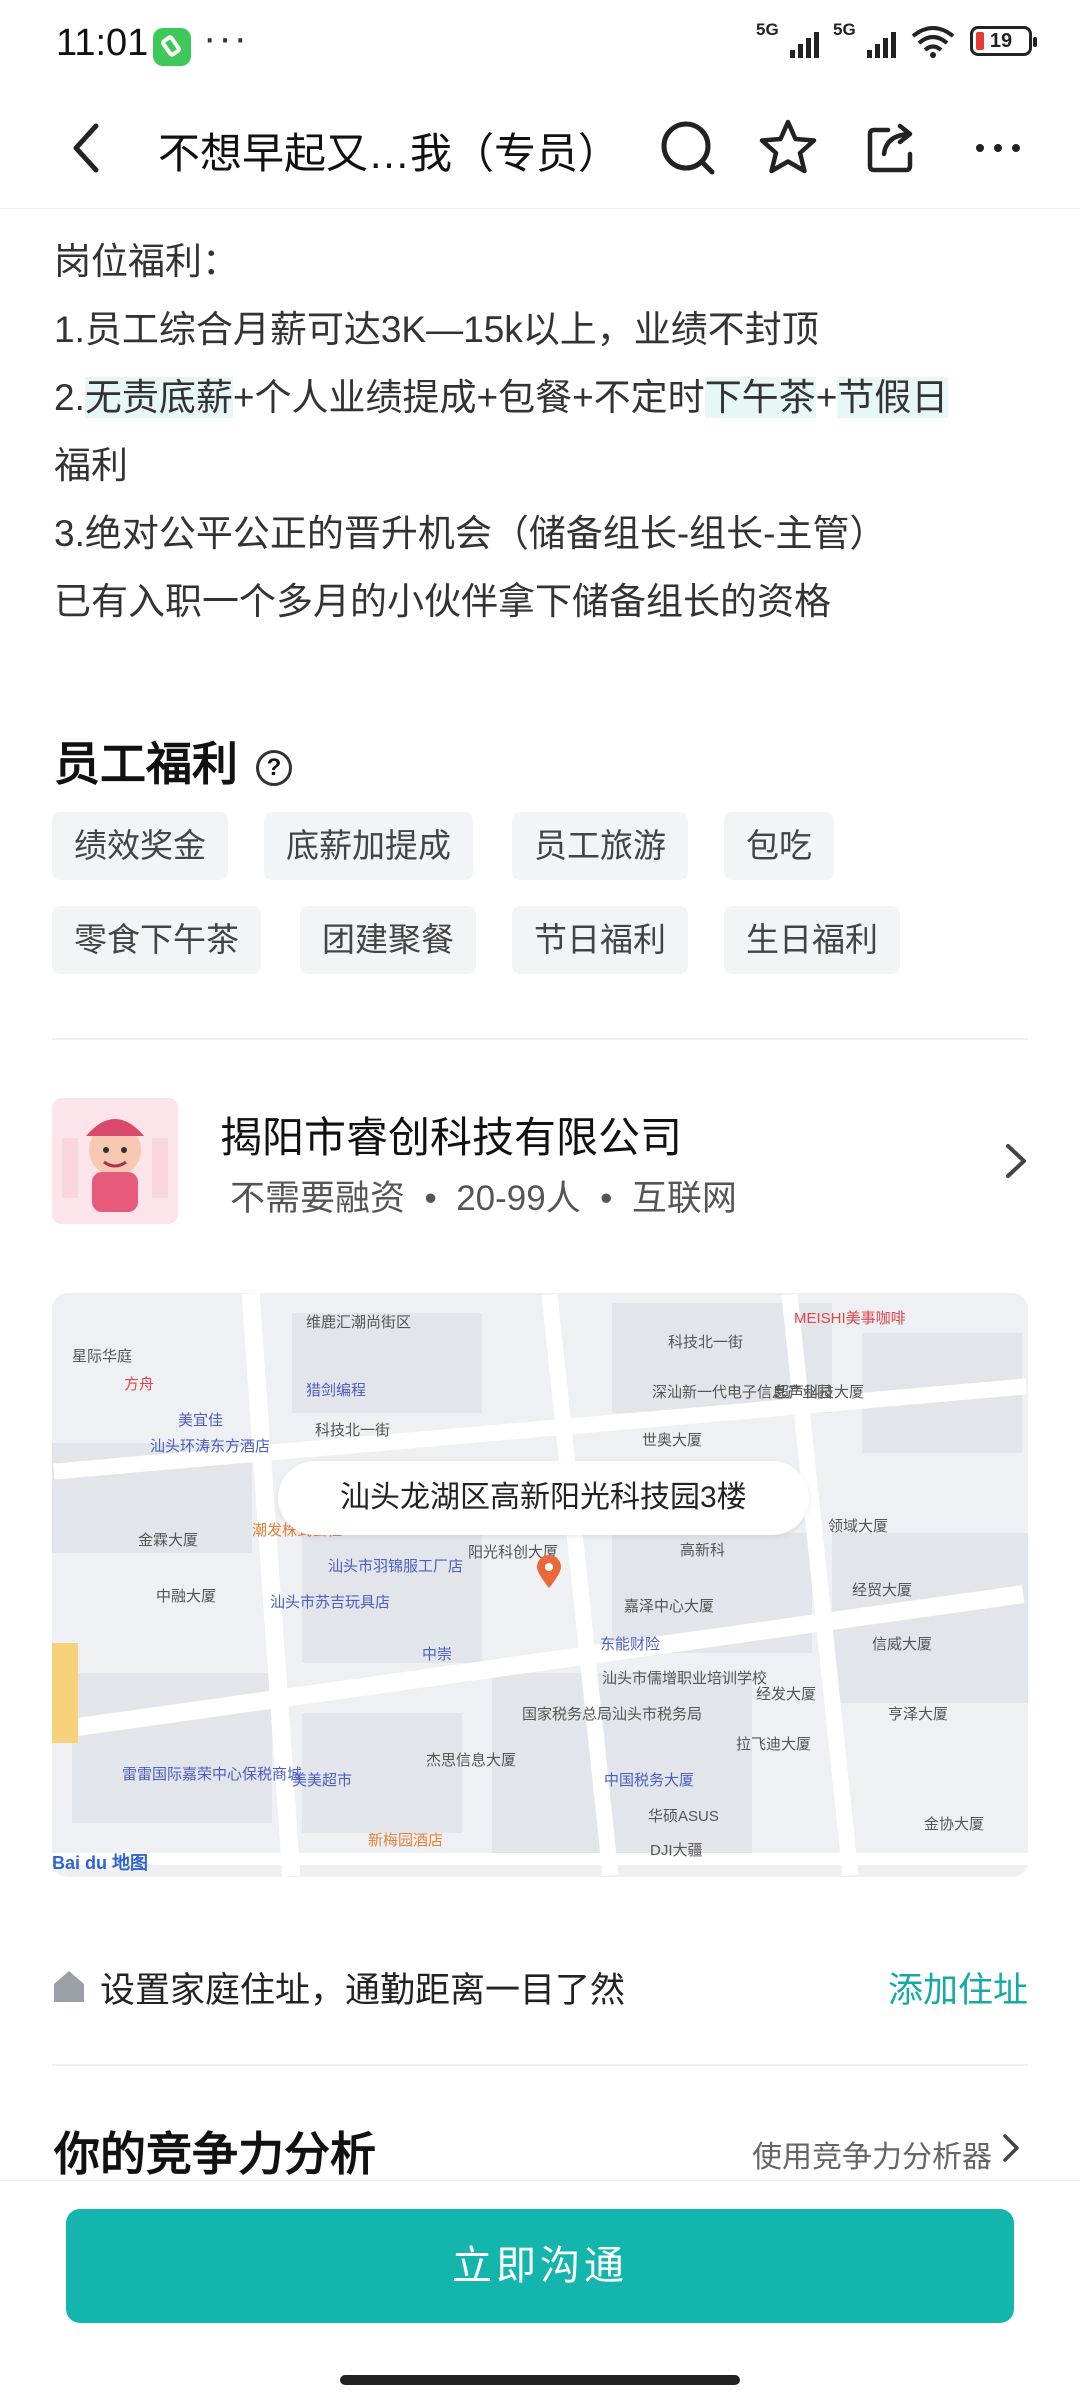  I want to click on welfare-tag: 团建聚餐, so click(388, 940).